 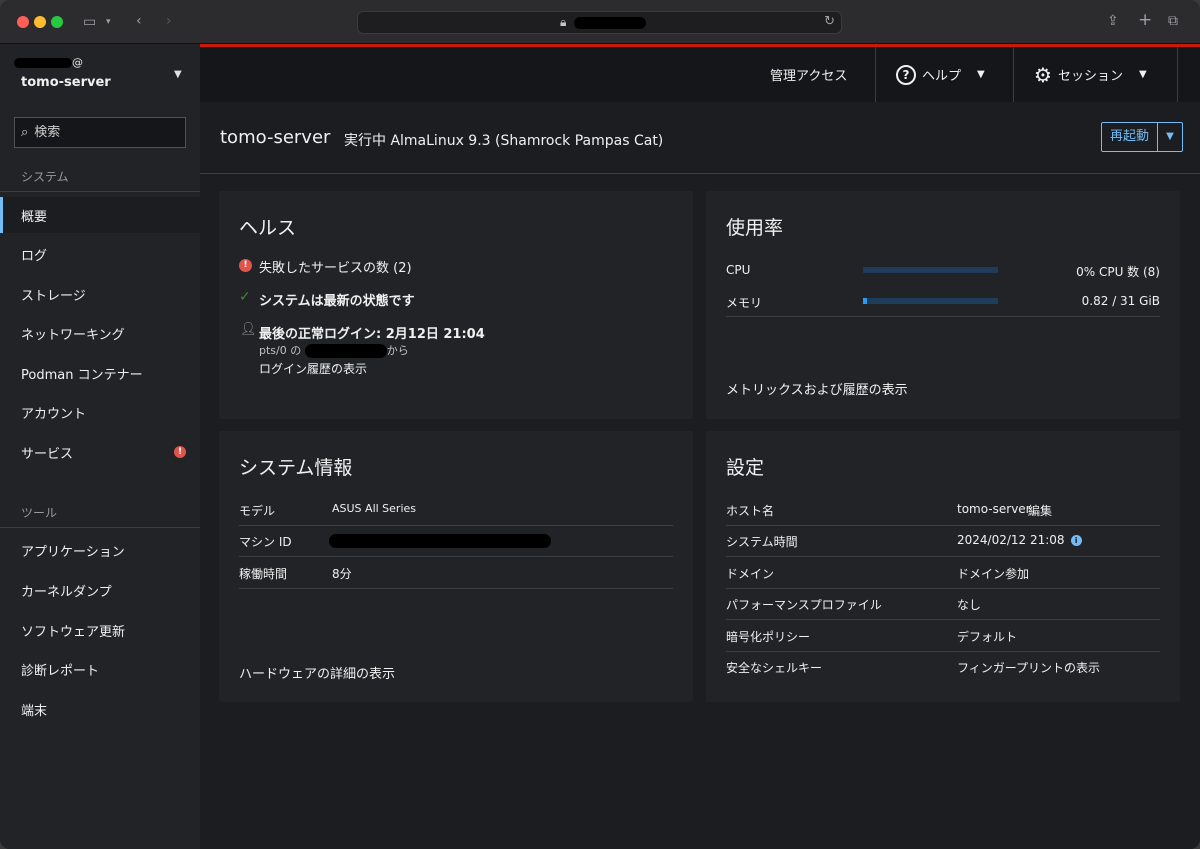 What do you see at coordinates (1173, 21) in the screenshot?
I see `tab-overview-icon: ⧉` at bounding box center [1173, 21].